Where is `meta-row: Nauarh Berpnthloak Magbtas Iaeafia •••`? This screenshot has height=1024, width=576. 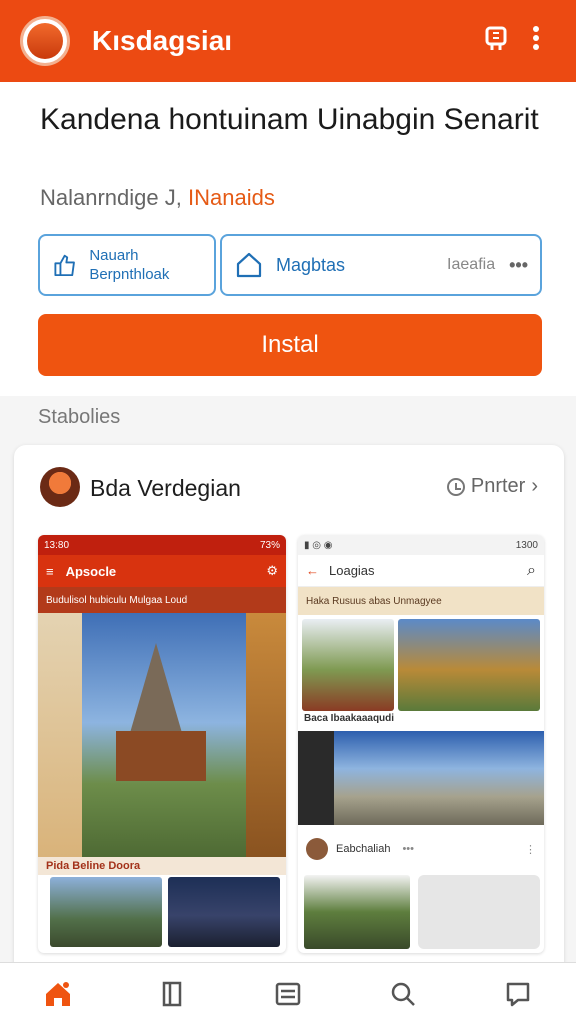 meta-row: Nauarh Berpnthloak Magbtas Iaeafia ••• is located at coordinates (290, 265).